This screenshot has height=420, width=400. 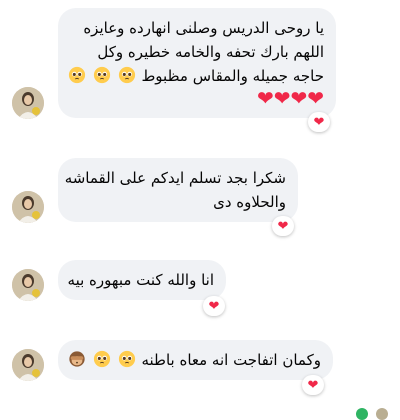 I want to click on message-line: انا والله كنت مبهوره بيه, so click(x=140, y=280).